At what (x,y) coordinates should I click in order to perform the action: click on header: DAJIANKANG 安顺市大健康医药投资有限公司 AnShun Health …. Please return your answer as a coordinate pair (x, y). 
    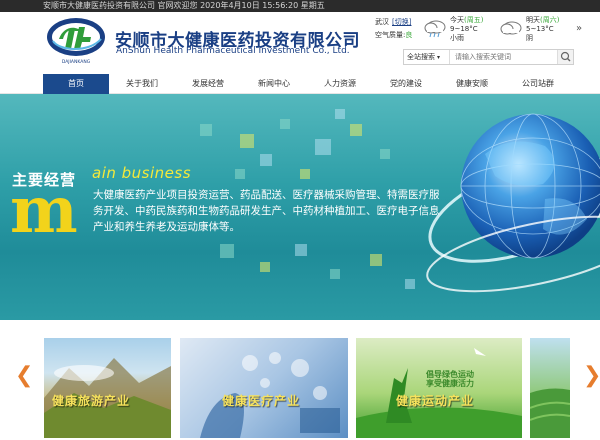
    Looking at the image, I should click on (300, 41).